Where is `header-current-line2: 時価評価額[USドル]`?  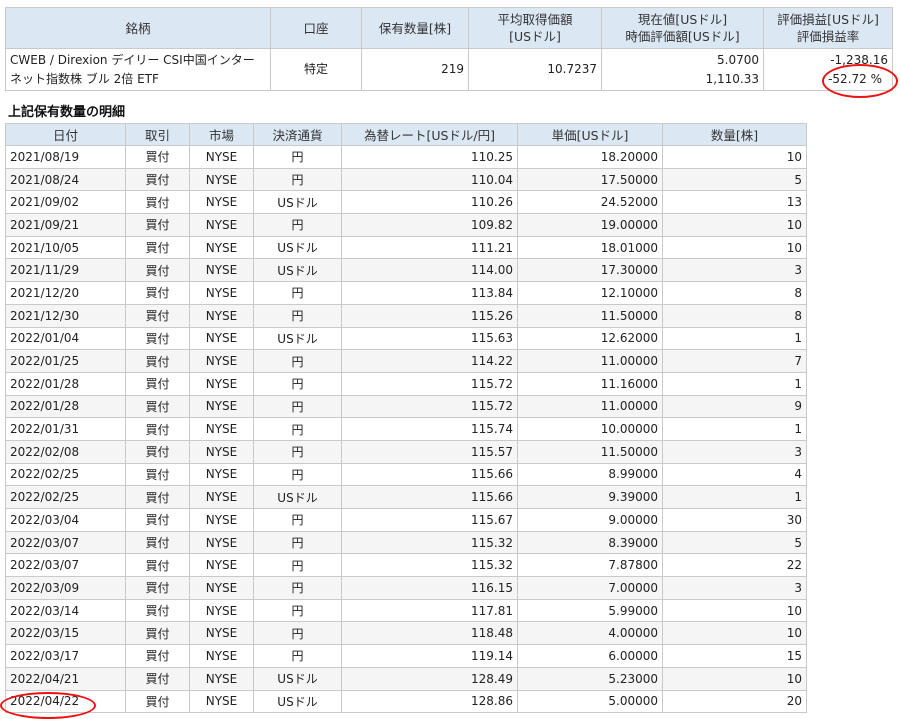 header-current-line2: 時価評価額[USドル] is located at coordinates (682, 36).